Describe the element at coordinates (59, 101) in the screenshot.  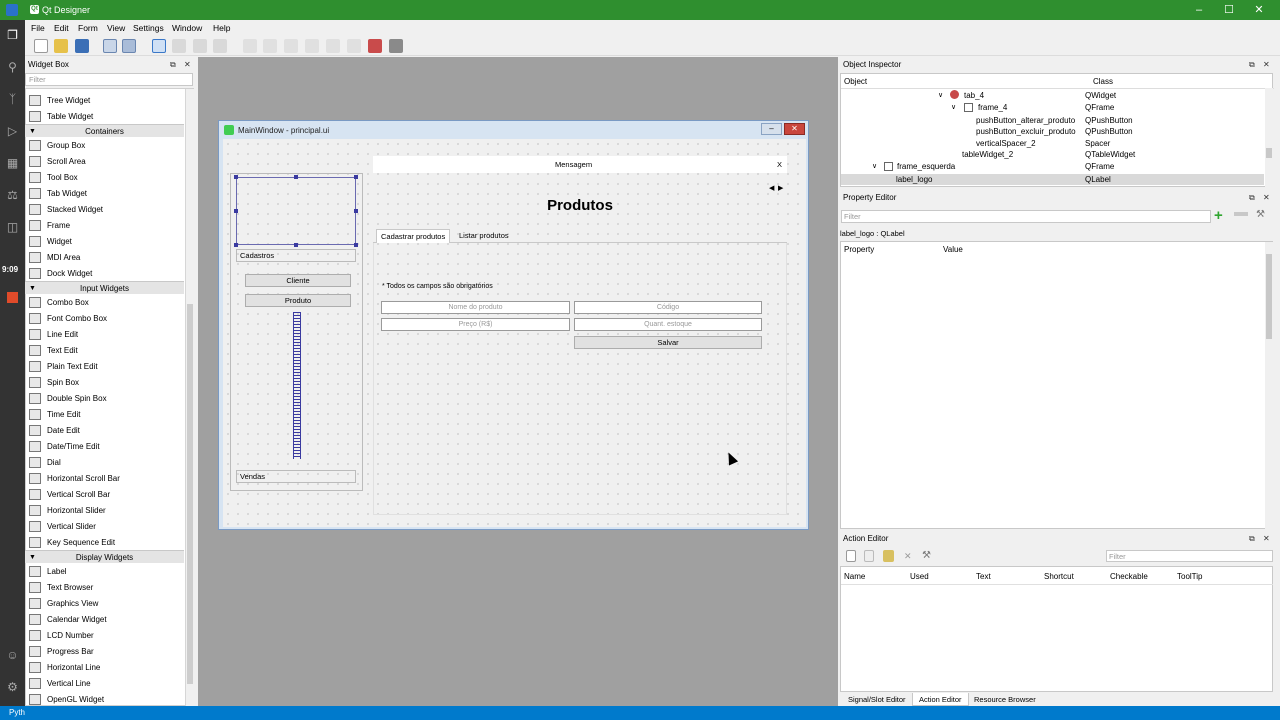
I see `widget-item: Tree Widget` at that location.